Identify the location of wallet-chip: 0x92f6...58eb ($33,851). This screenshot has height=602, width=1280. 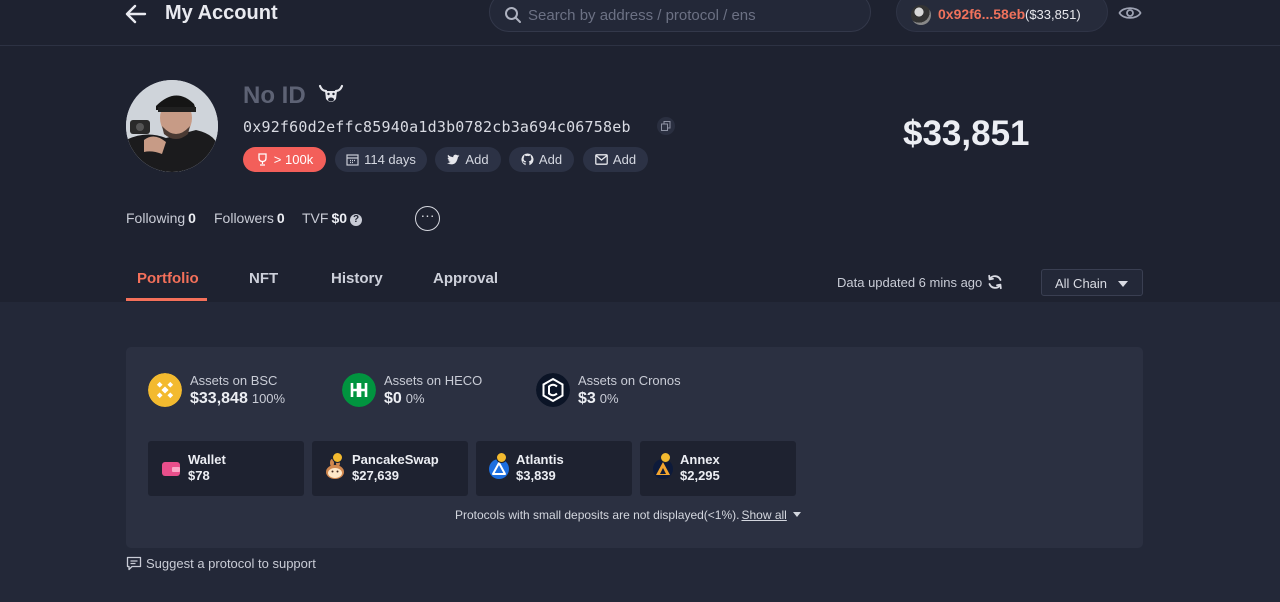
(1002, 16).